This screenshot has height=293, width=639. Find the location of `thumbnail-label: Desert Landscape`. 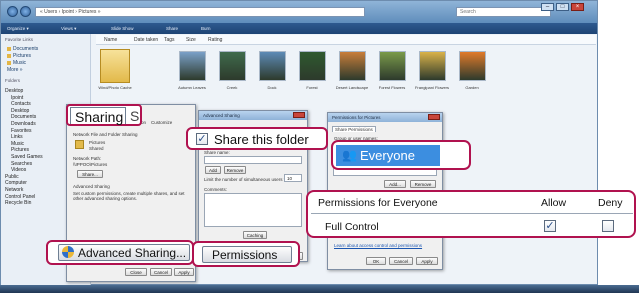

thumbnail-label: Desert Landscape is located at coordinates (352, 87).